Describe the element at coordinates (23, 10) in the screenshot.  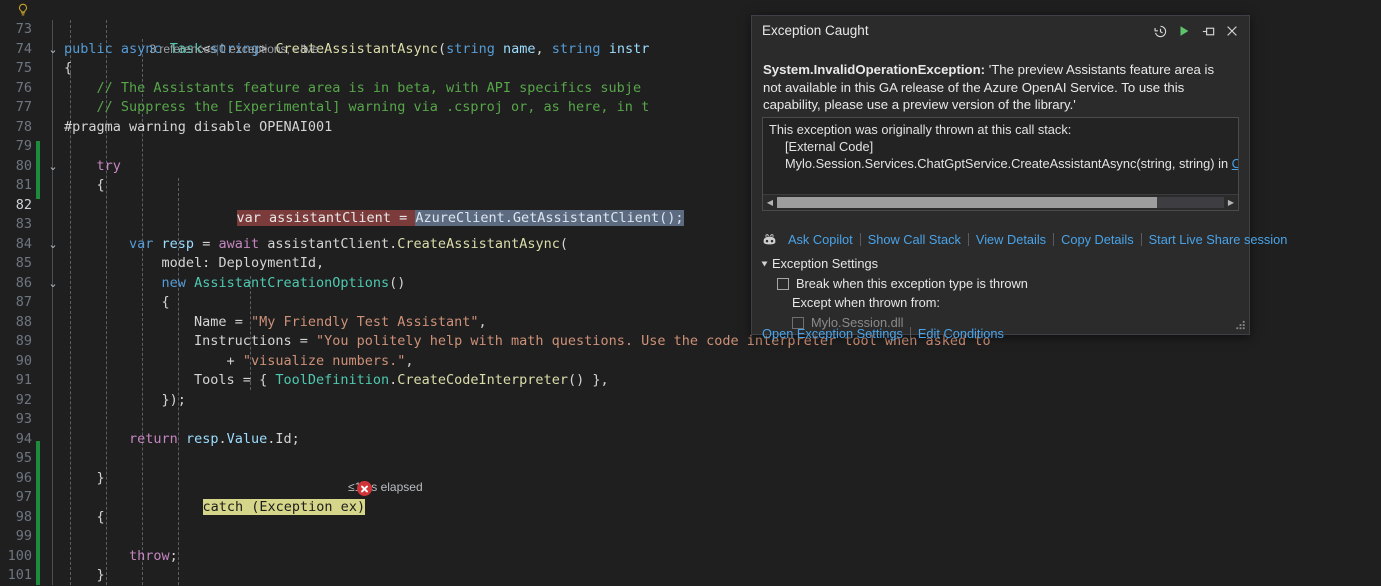
I see `lightbulb-icon` at that location.